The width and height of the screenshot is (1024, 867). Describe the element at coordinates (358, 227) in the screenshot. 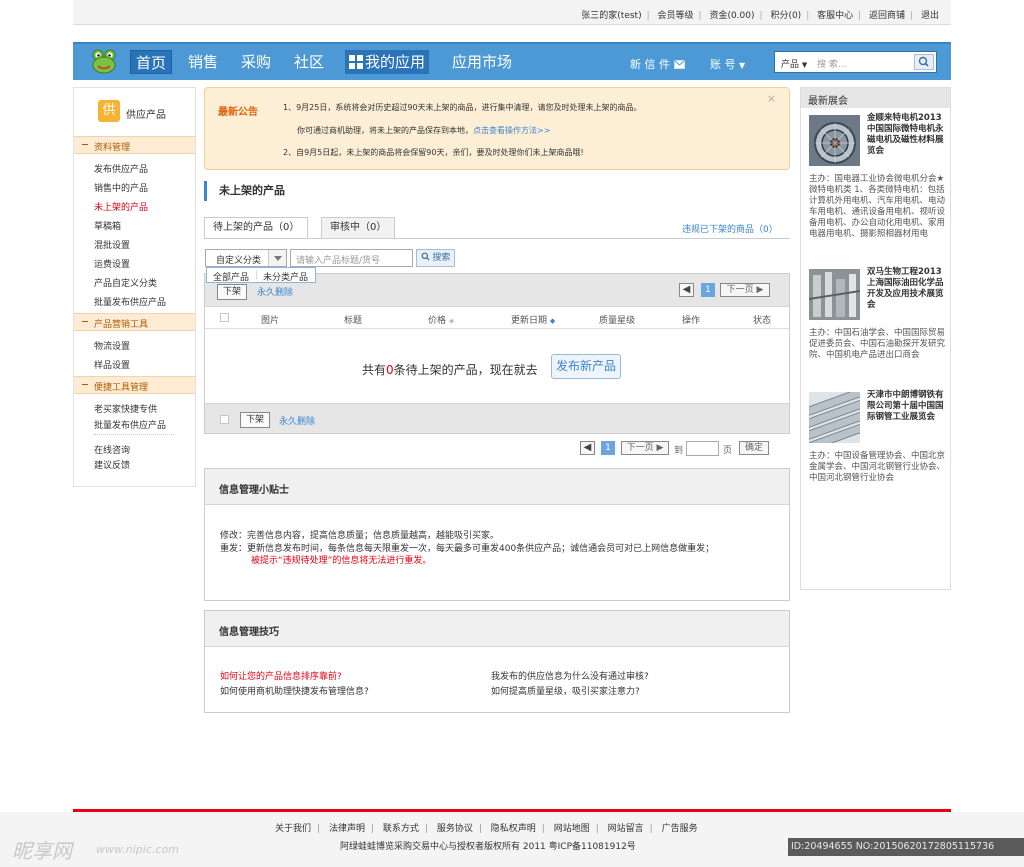

I see `tab-review: 审核中（0）` at that location.